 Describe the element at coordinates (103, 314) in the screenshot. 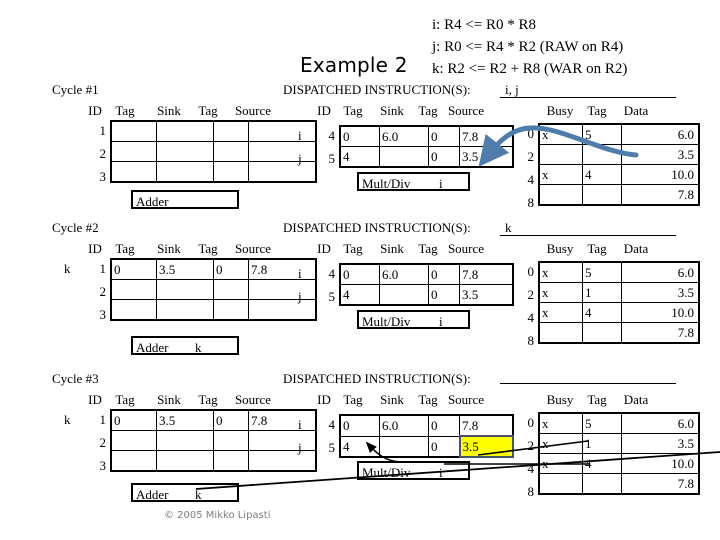

I see `cycle2-rs-rowid-3: 3` at that location.